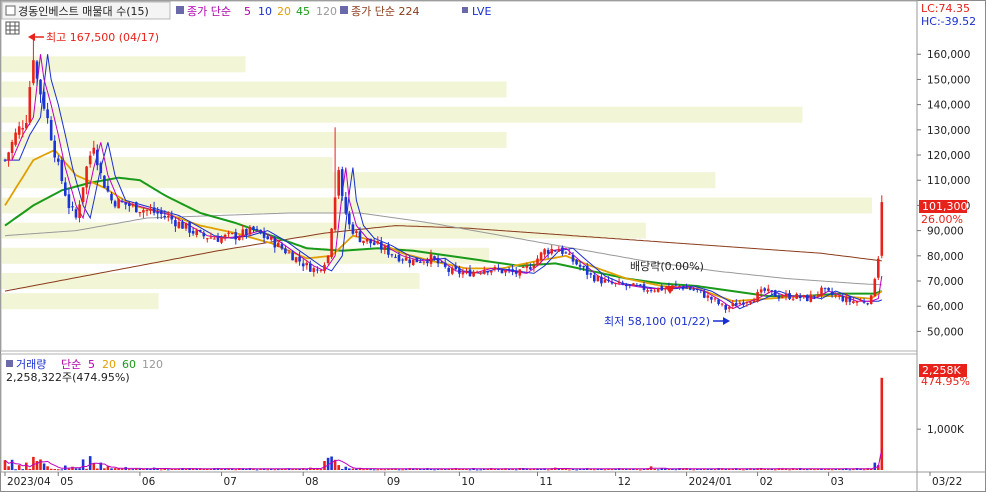 Image resolution: width=986 pixels, height=492 pixels. What do you see at coordinates (667, 266) in the screenshot?
I see `dividend-label: 배당락(0.00%)` at bounding box center [667, 266].